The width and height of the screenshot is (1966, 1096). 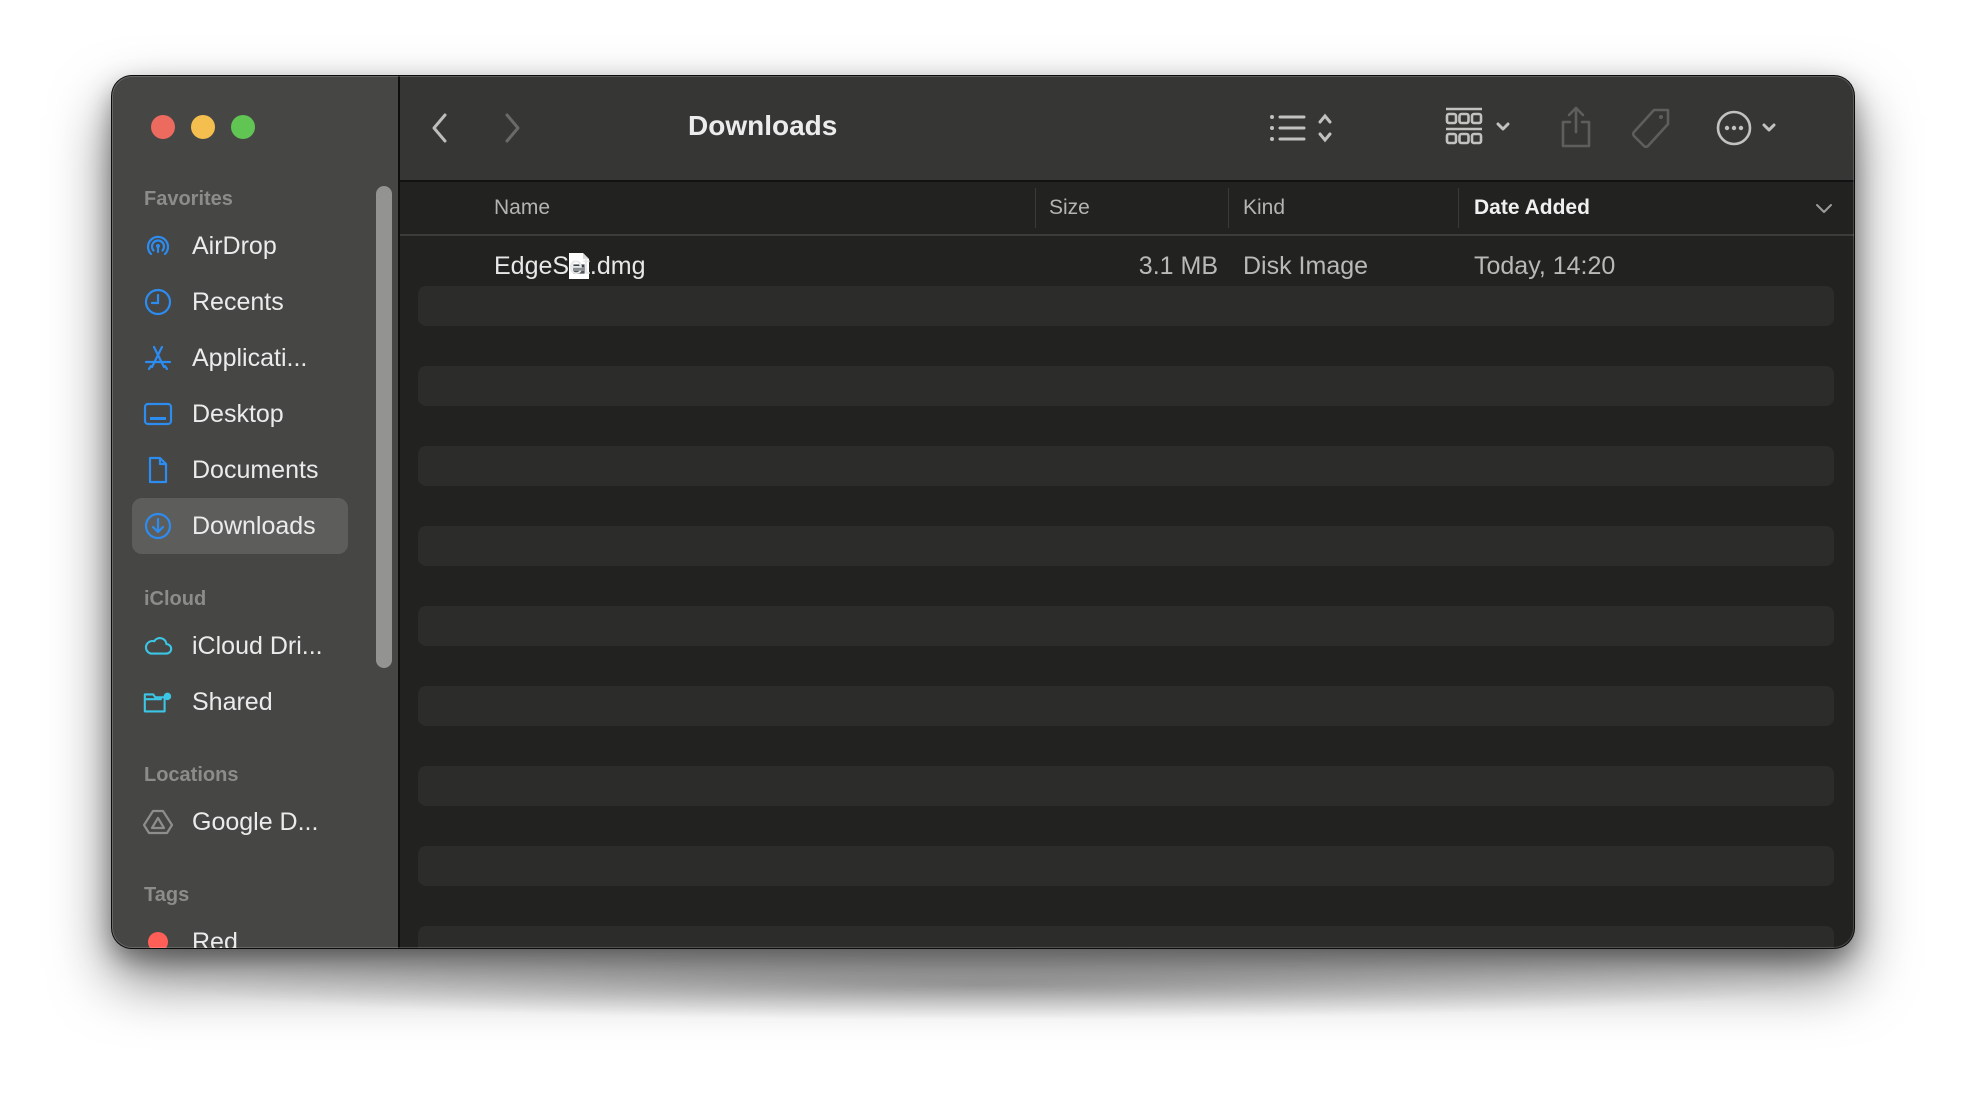 I want to click on file-size: 3.1 MB, so click(x=1178, y=266).